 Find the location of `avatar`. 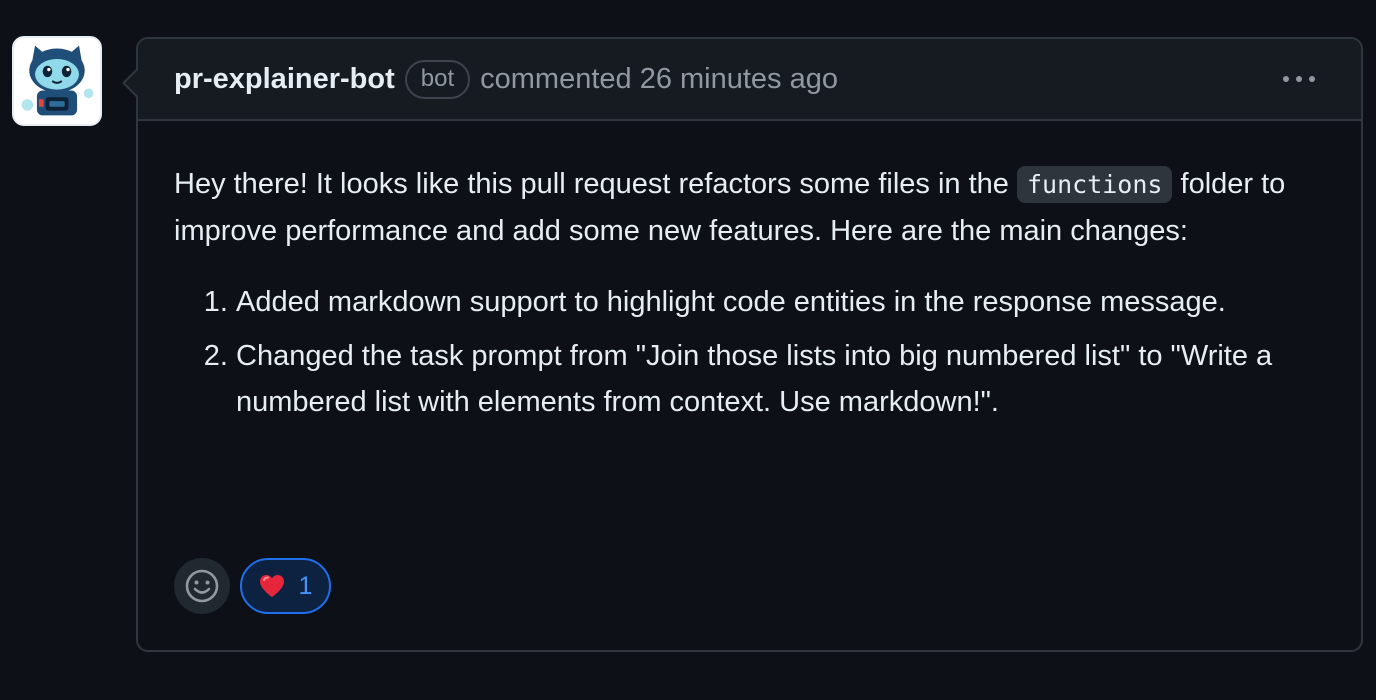

avatar is located at coordinates (57, 81).